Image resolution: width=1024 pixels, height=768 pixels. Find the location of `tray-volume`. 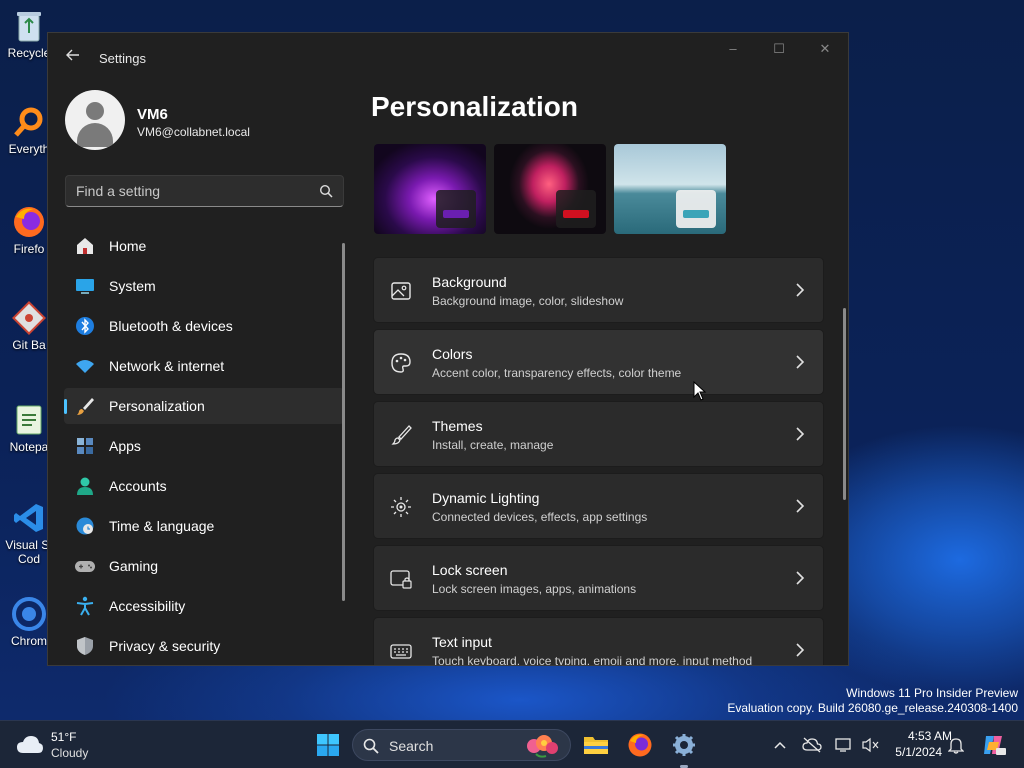

tray-volume is located at coordinates (870, 745).